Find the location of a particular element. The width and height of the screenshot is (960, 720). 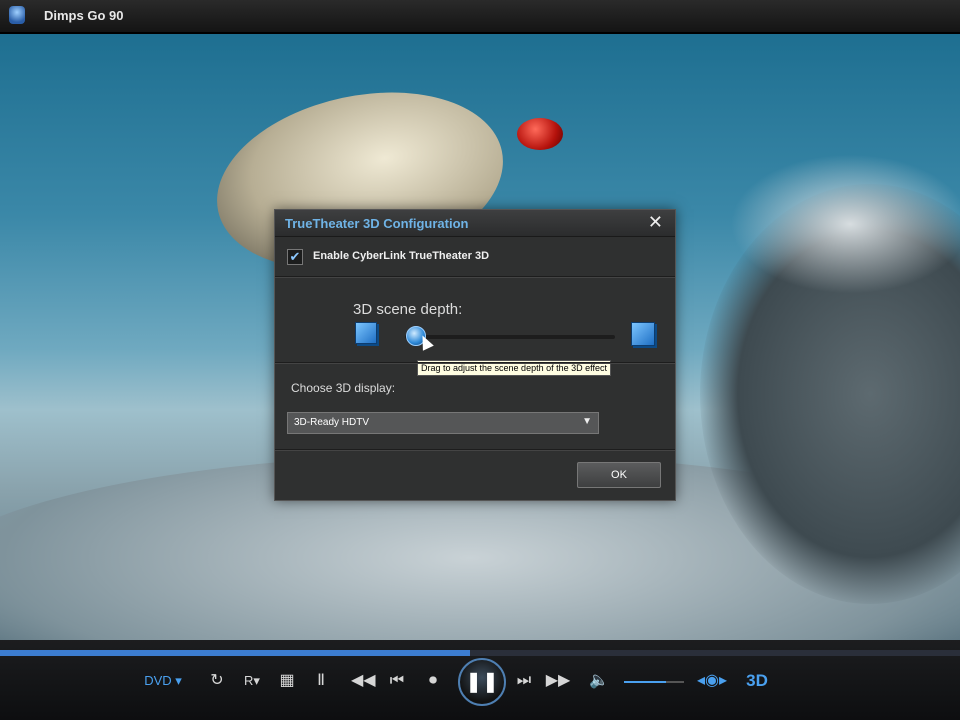

pause-icon: ❚❚ is located at coordinates (482, 682).